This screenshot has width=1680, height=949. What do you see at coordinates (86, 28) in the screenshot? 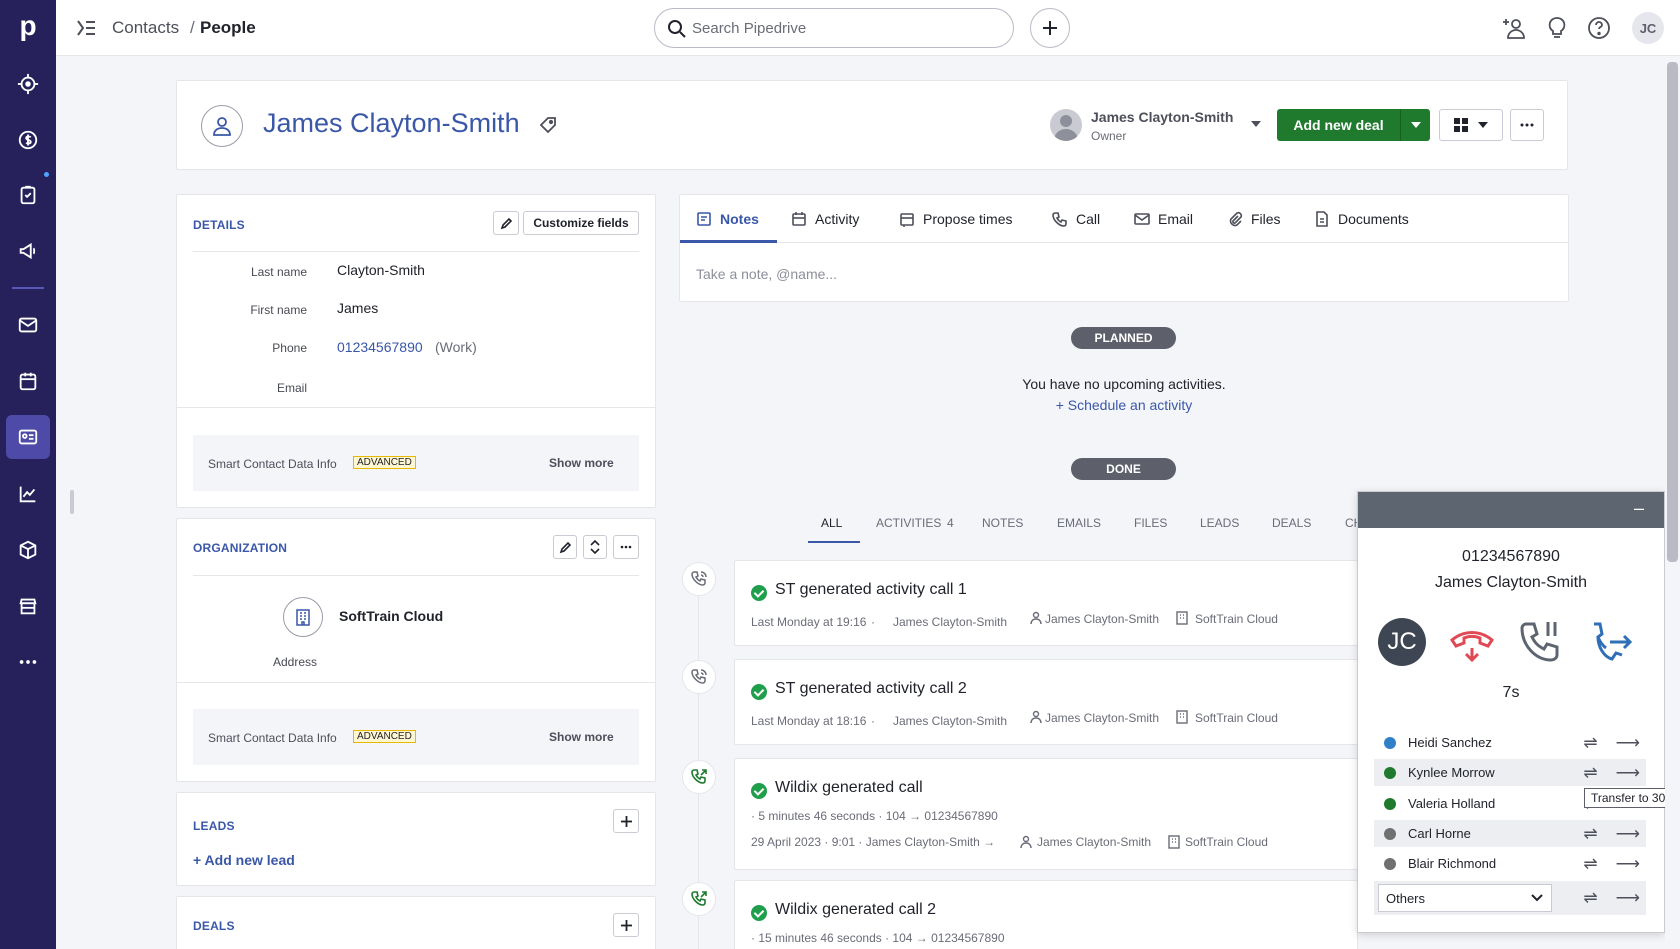
I see `collapse-sidebar-icon` at bounding box center [86, 28].